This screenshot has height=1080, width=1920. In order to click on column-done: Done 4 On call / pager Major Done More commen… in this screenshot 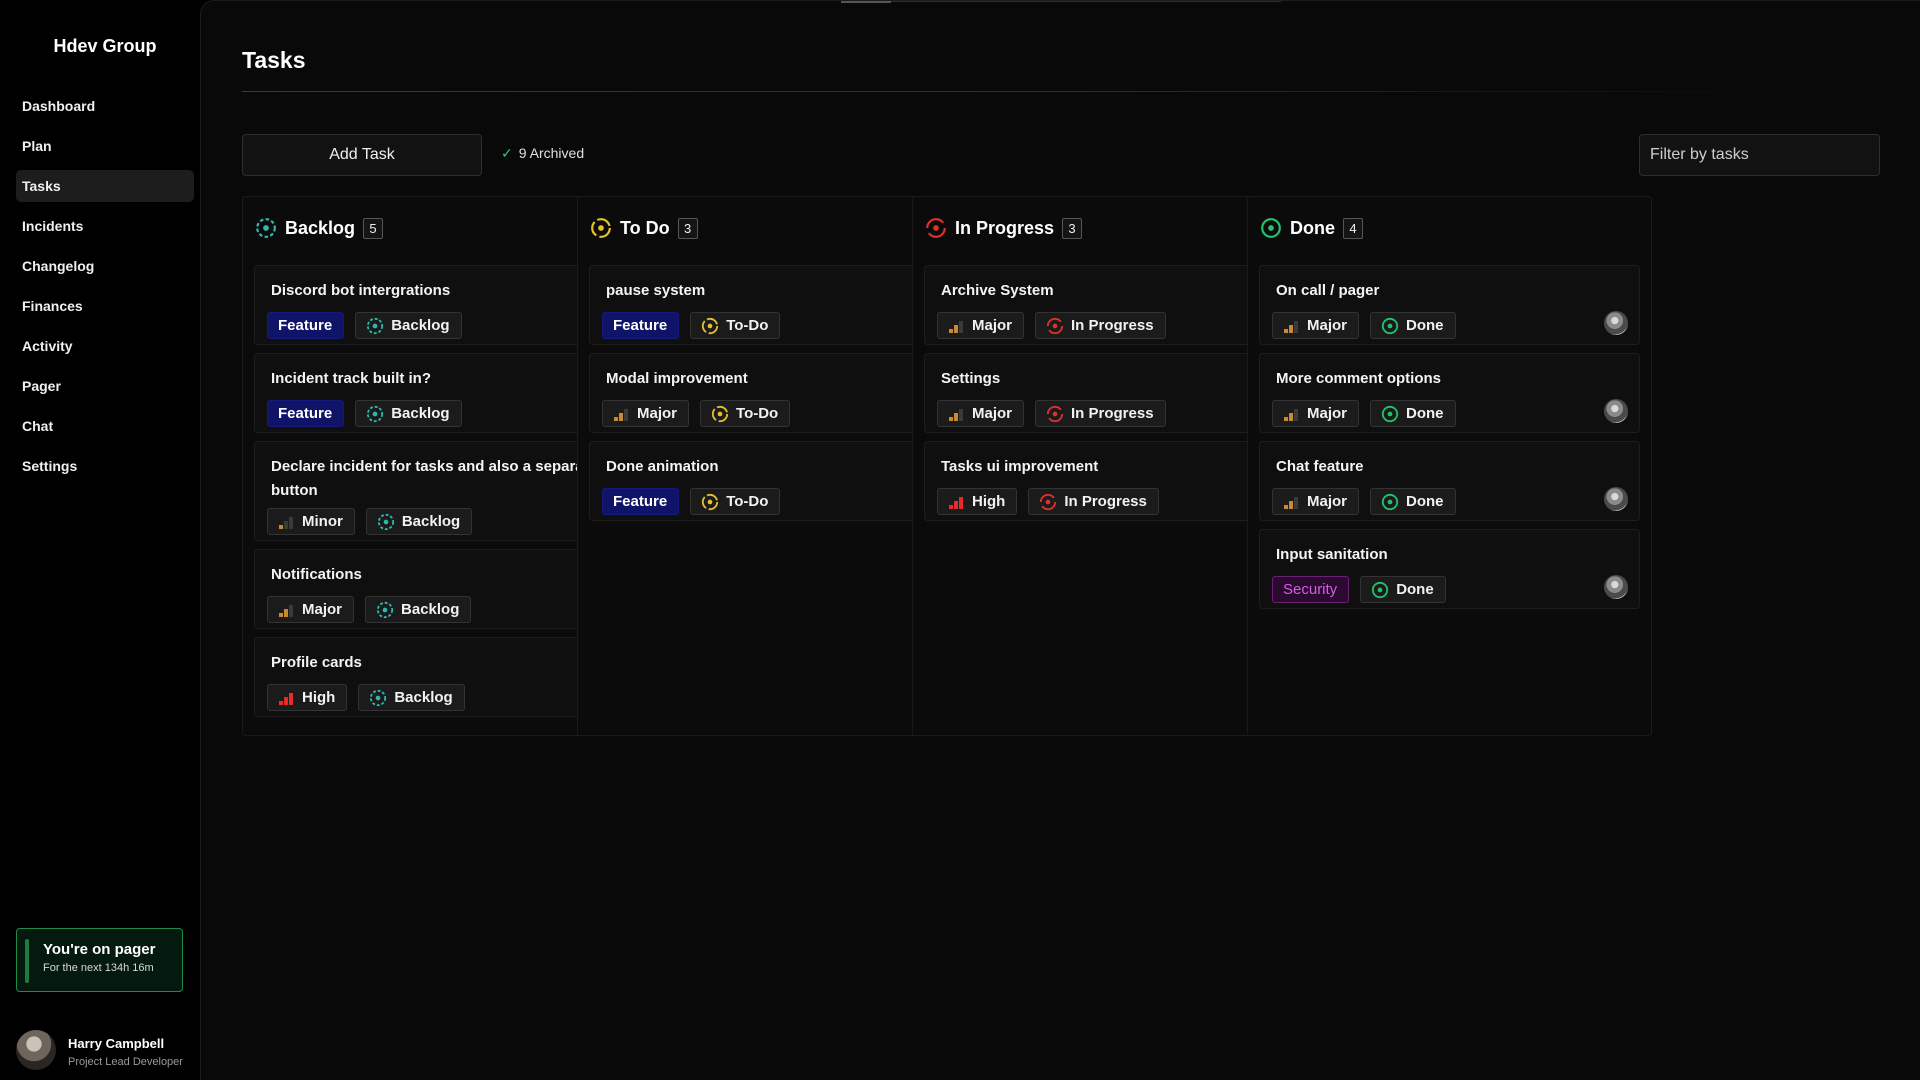, I will do `click(1449, 466)`.